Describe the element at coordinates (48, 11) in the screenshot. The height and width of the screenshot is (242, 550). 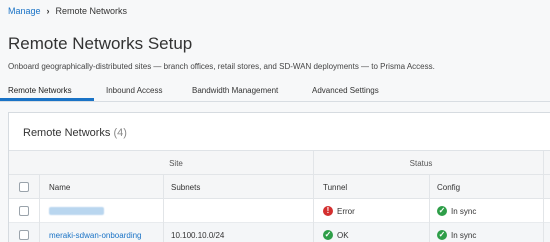
I see `chevron-right-icon: ›` at that location.